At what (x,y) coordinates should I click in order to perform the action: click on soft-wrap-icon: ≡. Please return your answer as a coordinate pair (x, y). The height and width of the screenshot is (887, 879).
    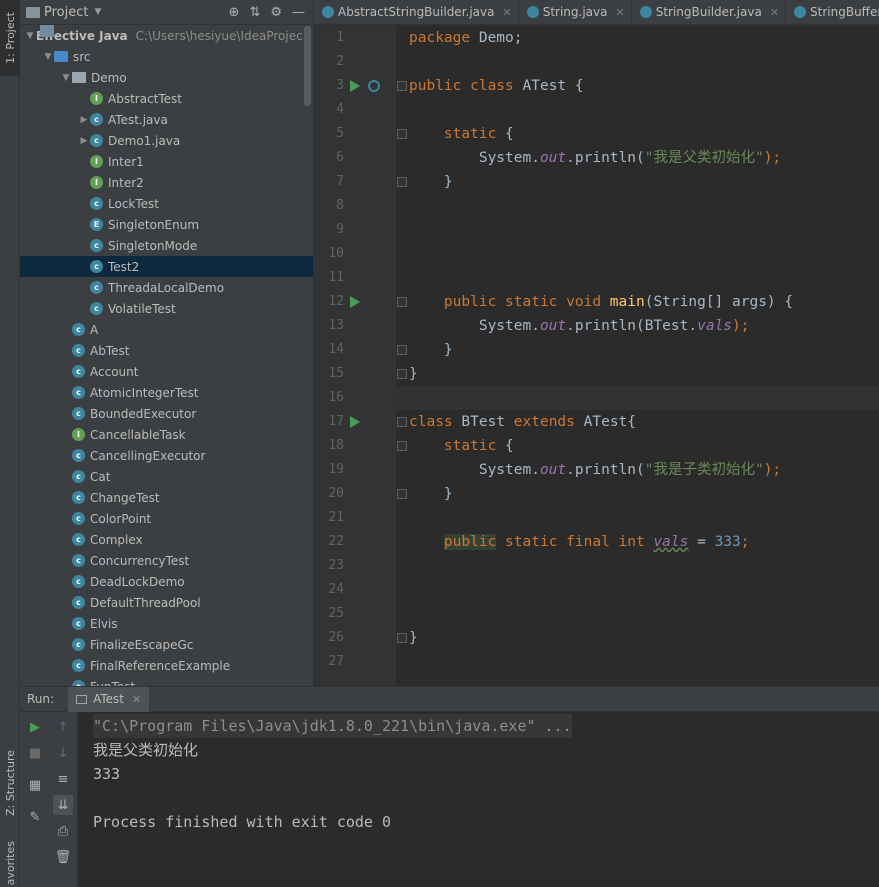
    Looking at the image, I should click on (63, 779).